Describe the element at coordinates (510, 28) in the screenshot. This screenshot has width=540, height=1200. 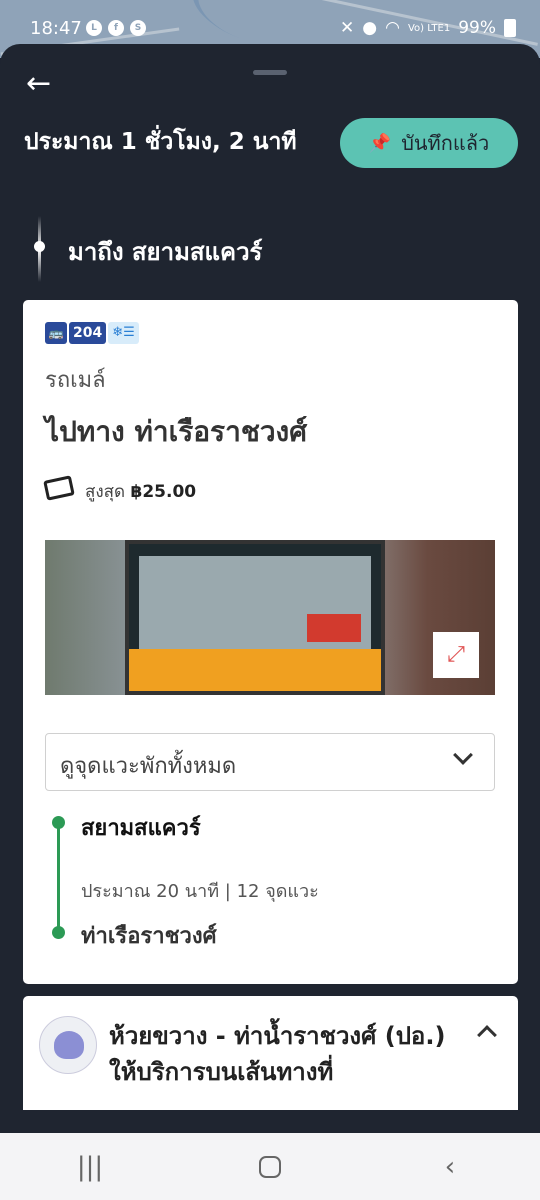
I see `battery-icon` at that location.